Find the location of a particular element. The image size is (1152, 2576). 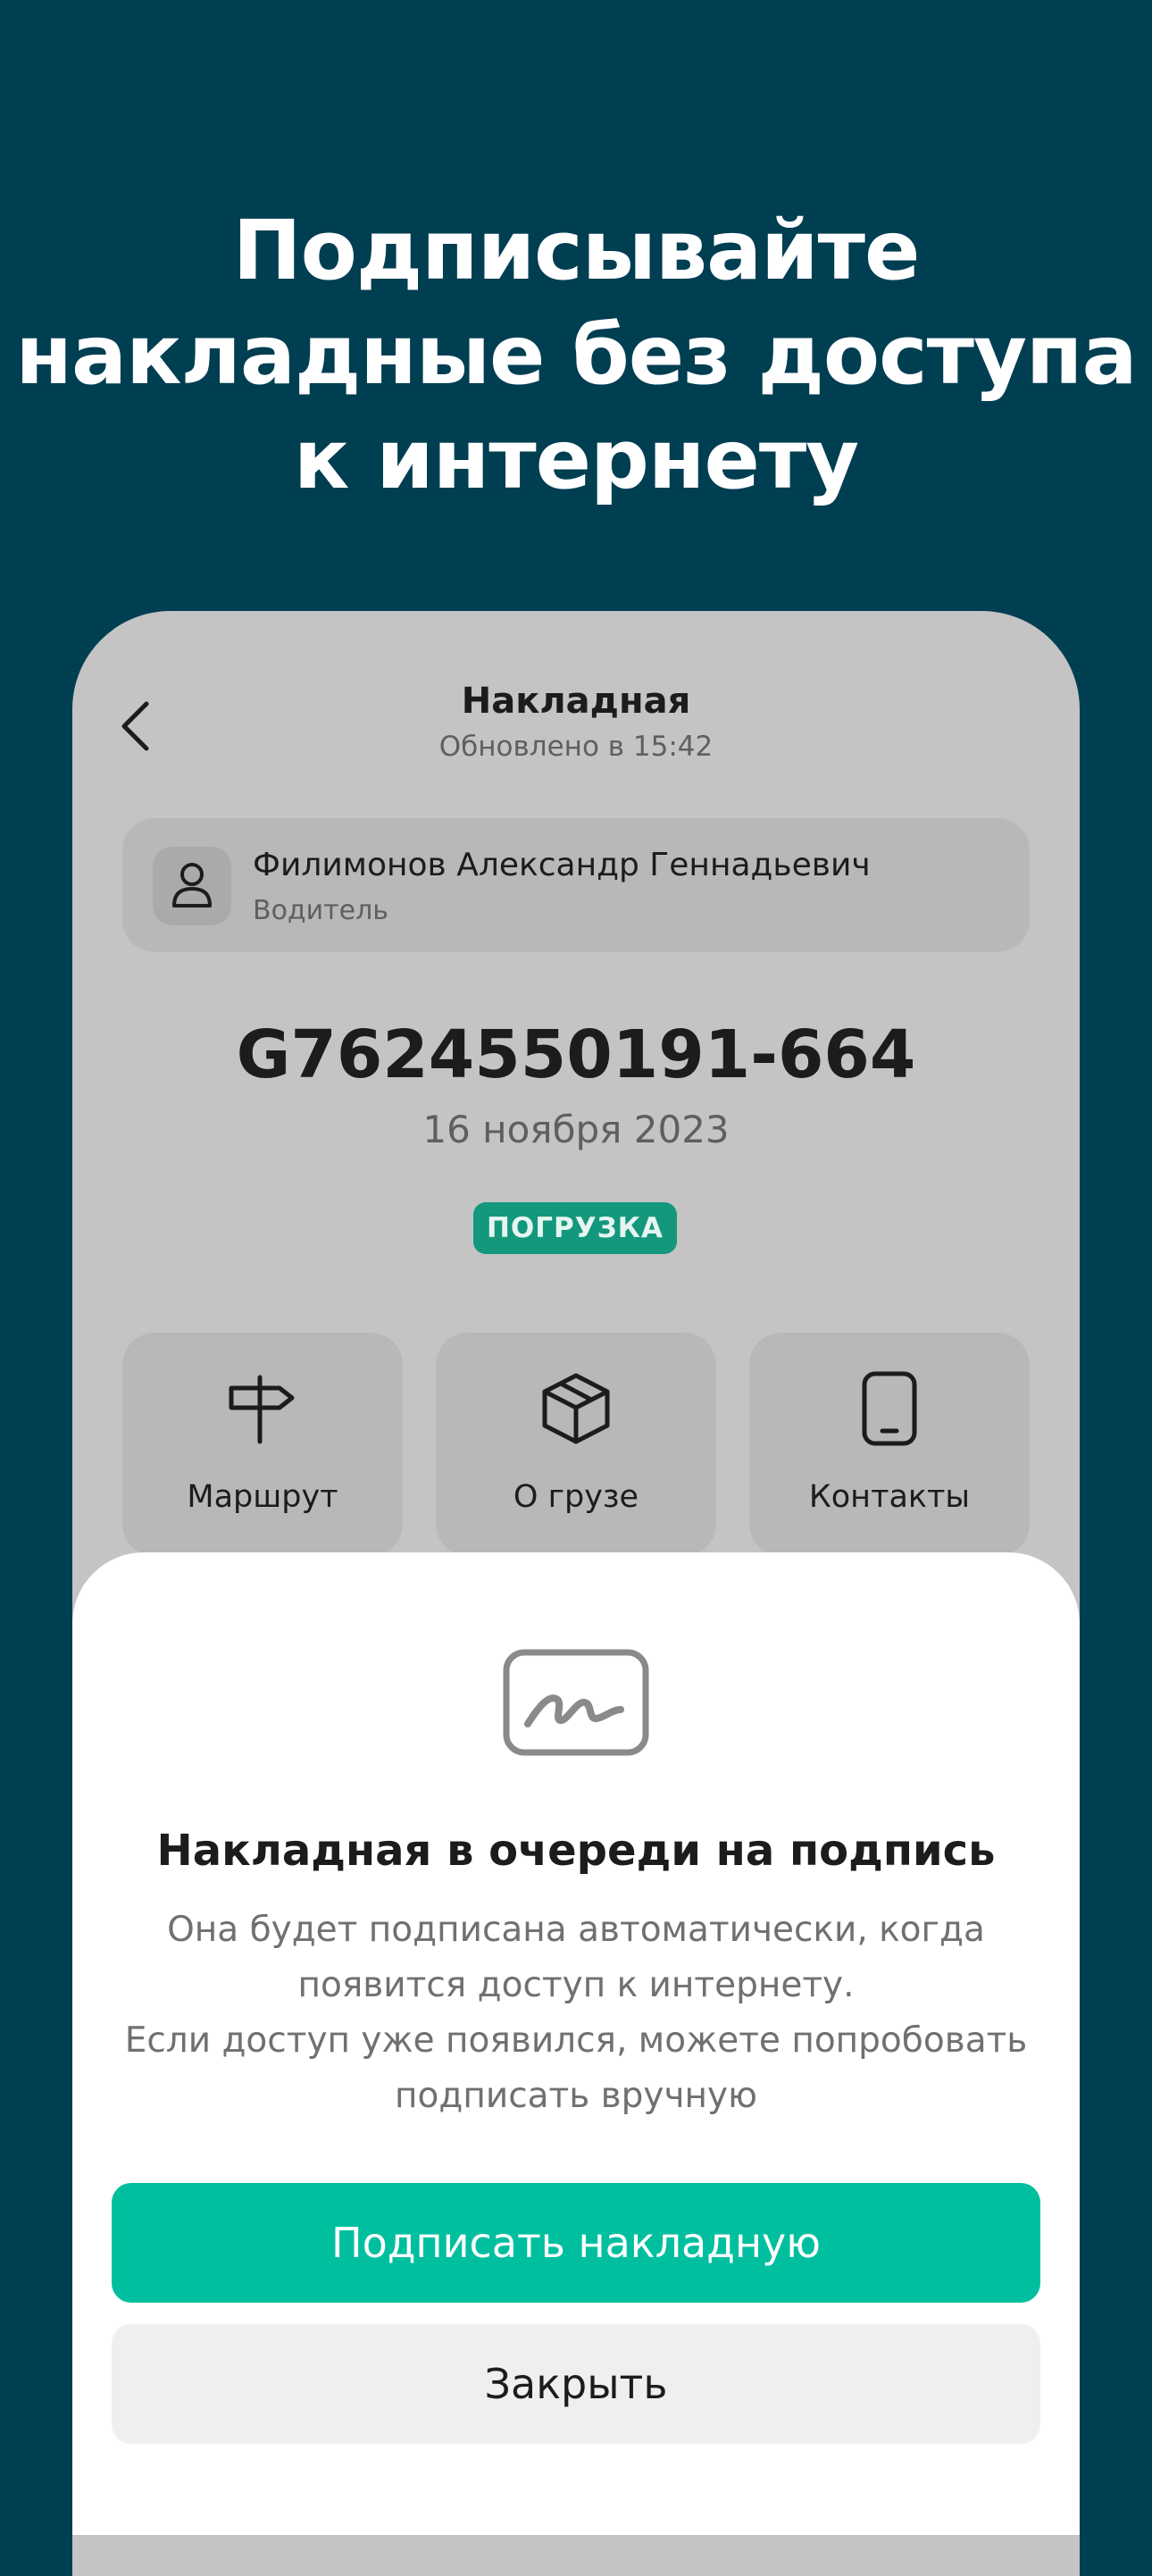

close-button: Закрыть is located at coordinates (576, 2384).